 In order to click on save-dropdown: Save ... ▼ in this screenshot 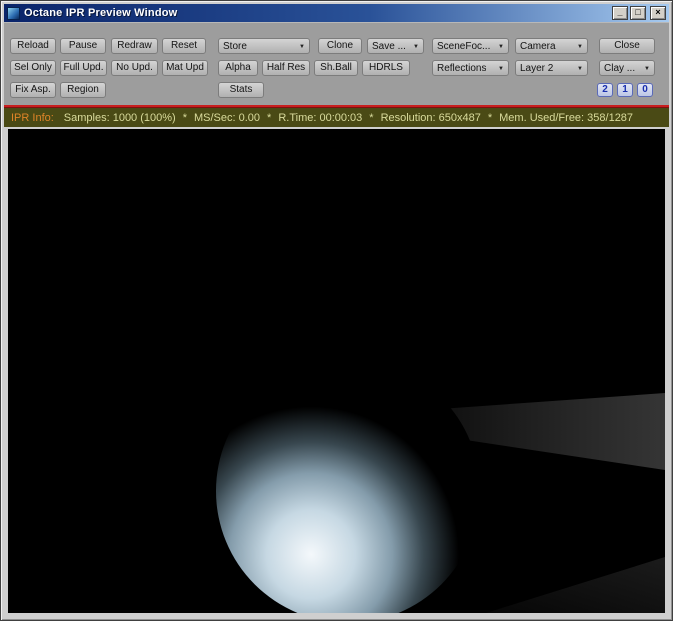, I will do `click(395, 46)`.